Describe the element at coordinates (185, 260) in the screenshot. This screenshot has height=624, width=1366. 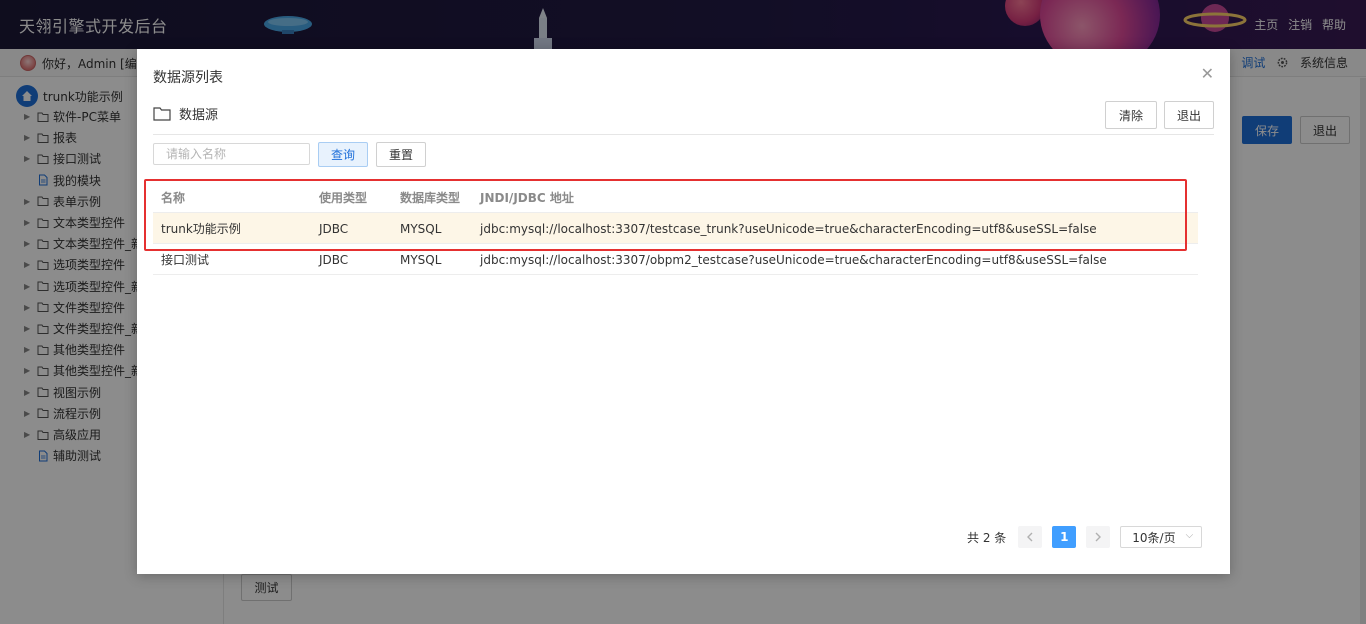
I see `cell-name: 接口测试` at that location.